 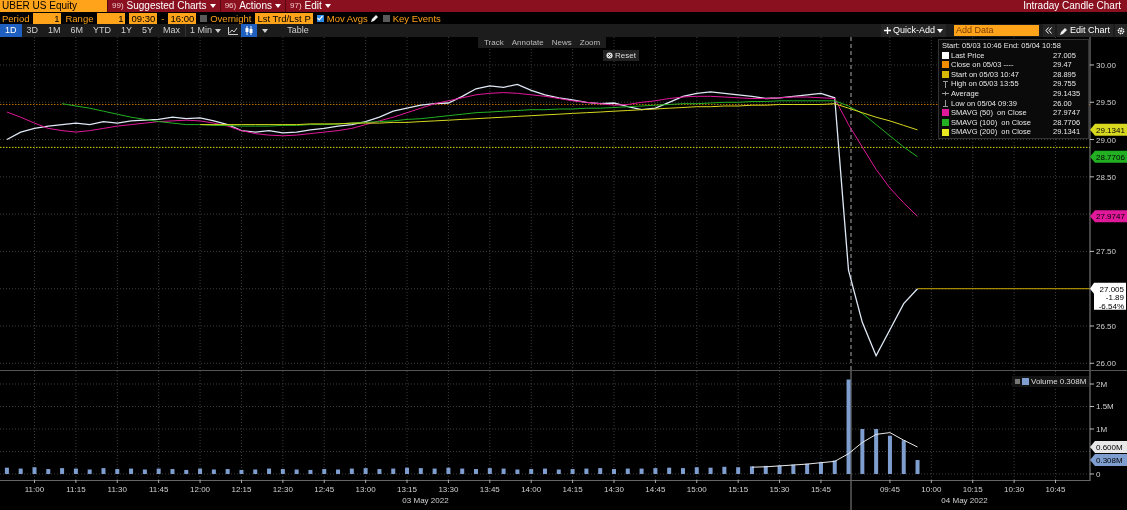 I want to click on x-tick-label: 12:00, so click(x=200, y=489).